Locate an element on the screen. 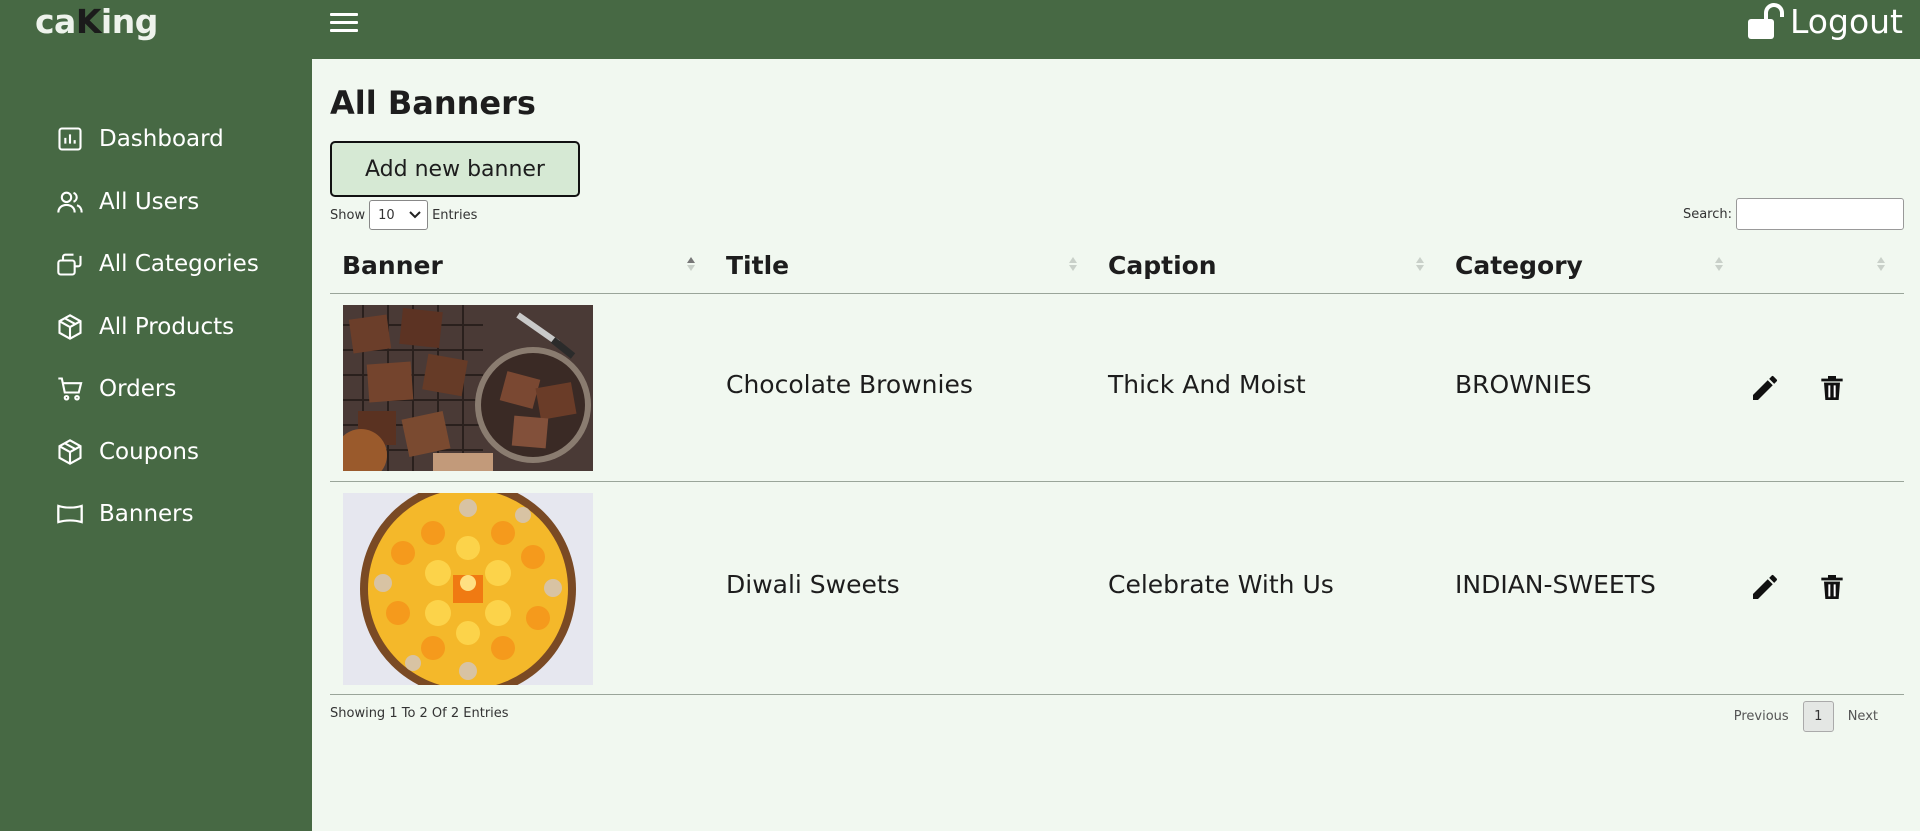 The height and width of the screenshot is (831, 1920). category-cell: INDIAN-SWEETS is located at coordinates (1555, 584).